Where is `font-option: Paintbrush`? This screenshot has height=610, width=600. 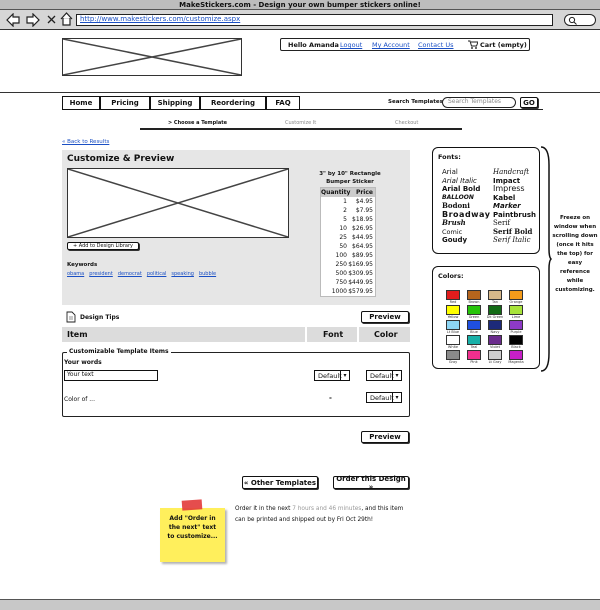
font-option: Paintbrush is located at coordinates (514, 215).